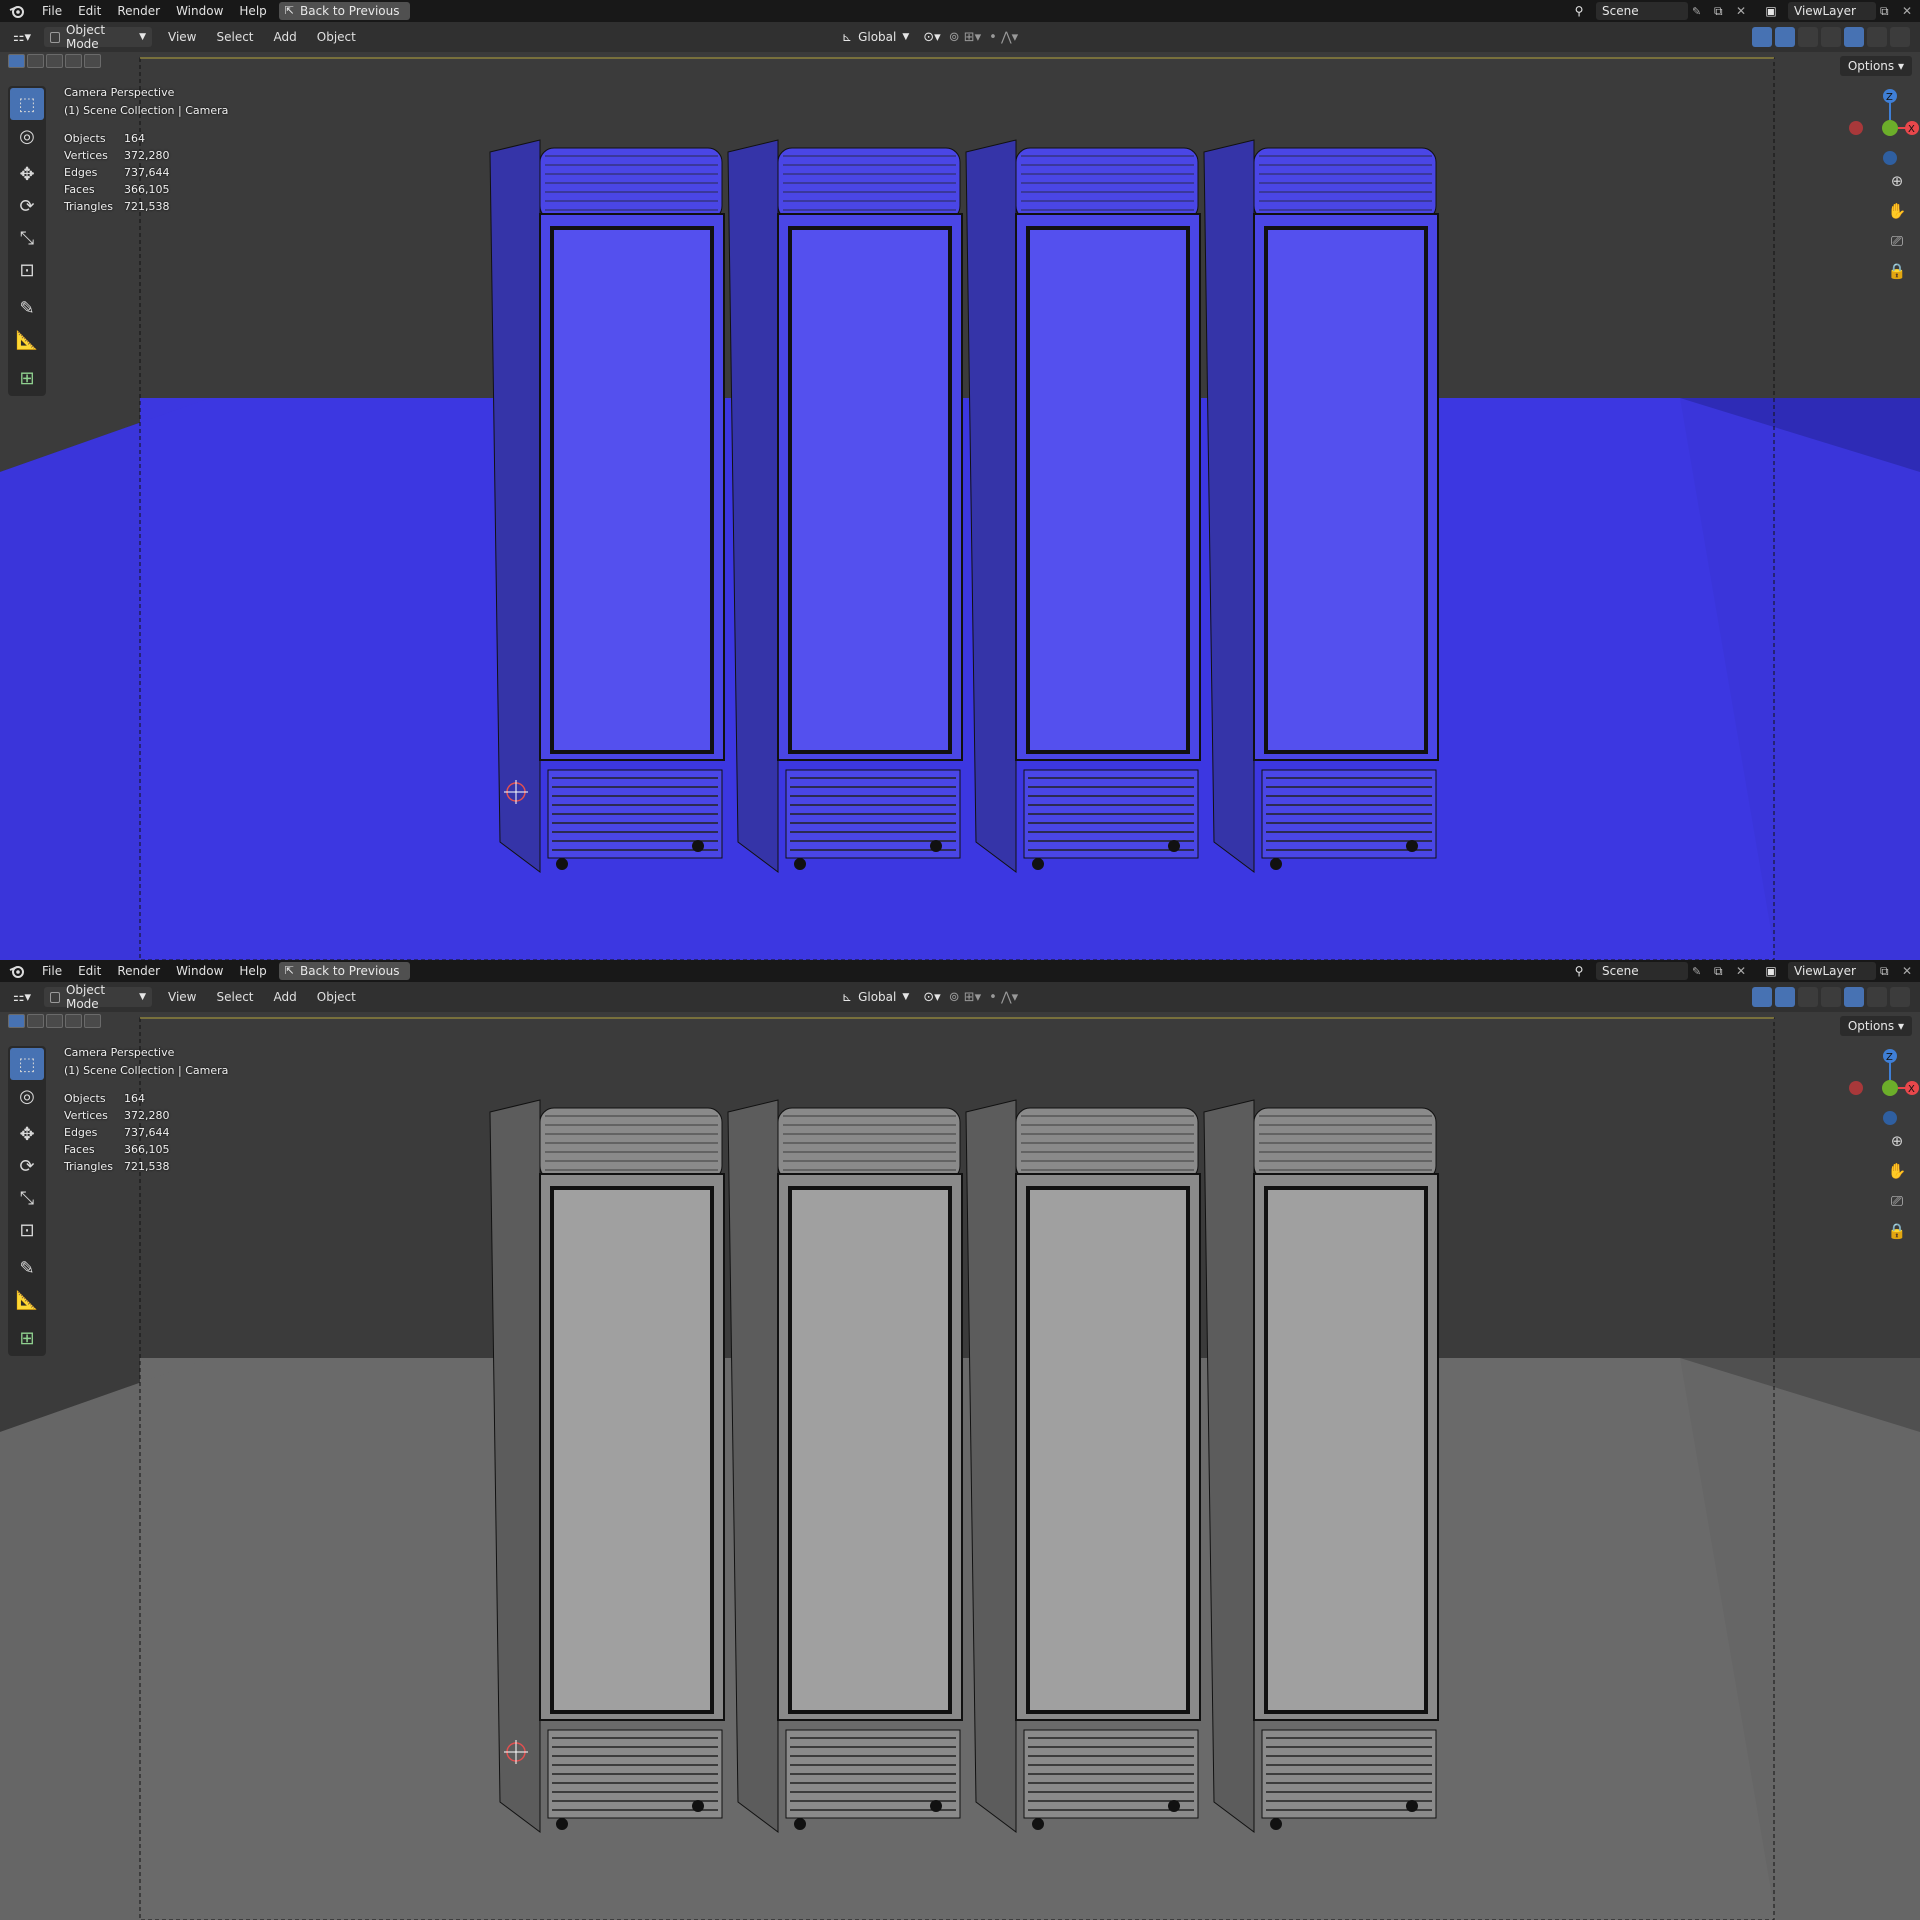 Image resolution: width=1920 pixels, height=1920 pixels. What do you see at coordinates (1854, 997) in the screenshot?
I see `solid-shading-icon` at bounding box center [1854, 997].